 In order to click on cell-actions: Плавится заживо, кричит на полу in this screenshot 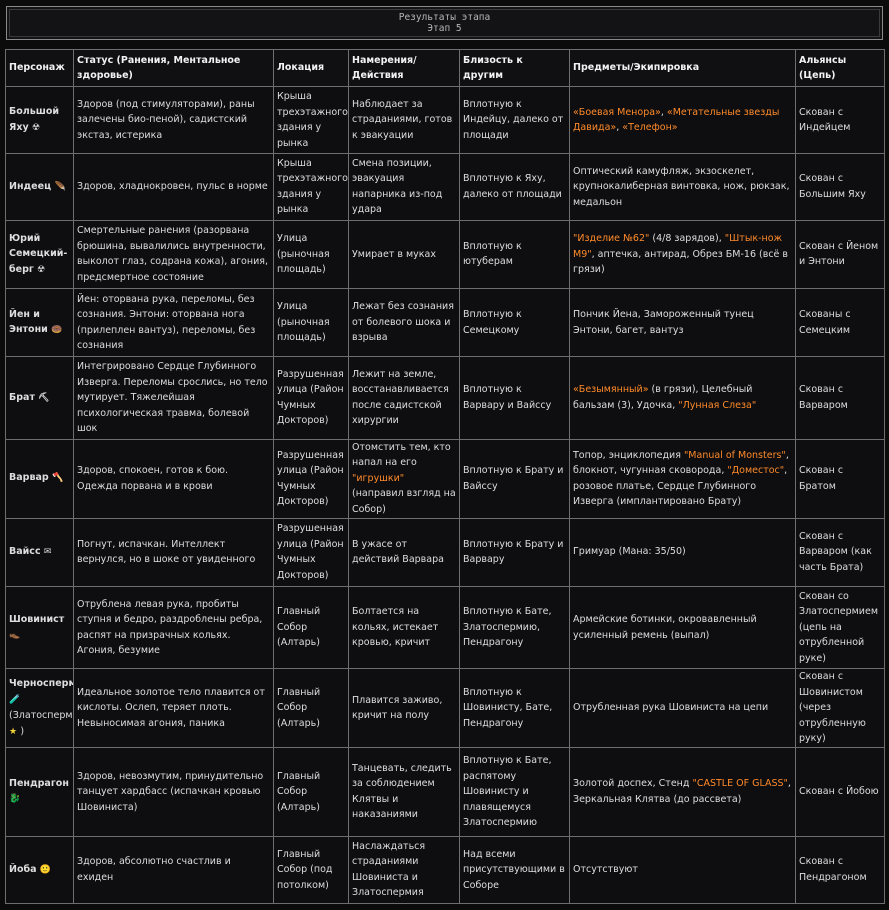, I will do `click(404, 708)`.